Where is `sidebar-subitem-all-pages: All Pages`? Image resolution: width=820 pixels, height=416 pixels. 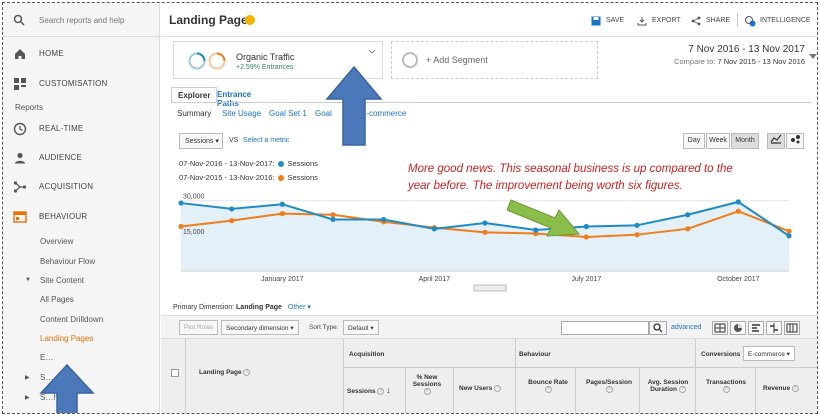 sidebar-subitem-all-pages: All Pages is located at coordinates (57, 299).